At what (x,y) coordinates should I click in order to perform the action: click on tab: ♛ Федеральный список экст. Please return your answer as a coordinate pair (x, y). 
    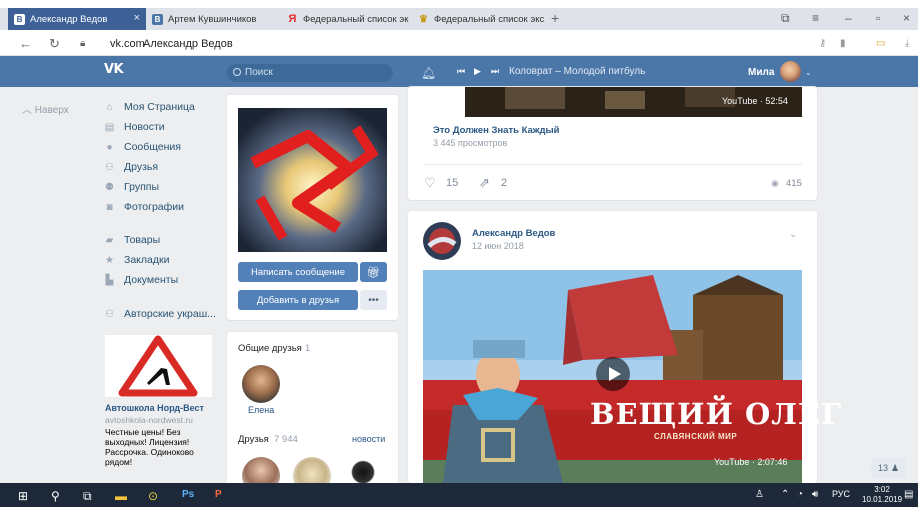
    Looking at the image, I should click on (478, 19).